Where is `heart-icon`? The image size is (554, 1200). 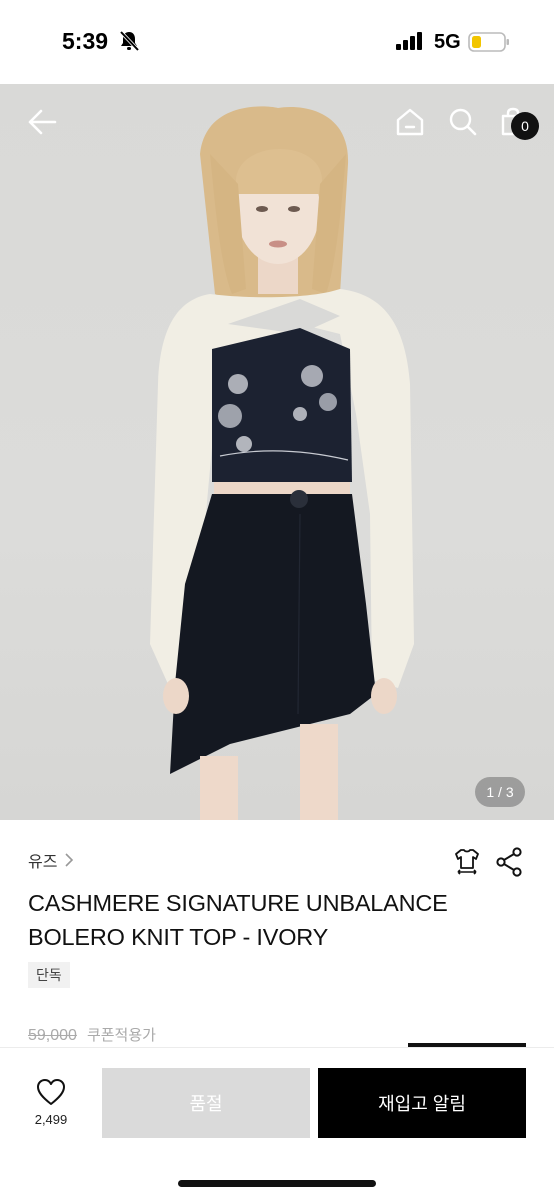 heart-icon is located at coordinates (51, 1092).